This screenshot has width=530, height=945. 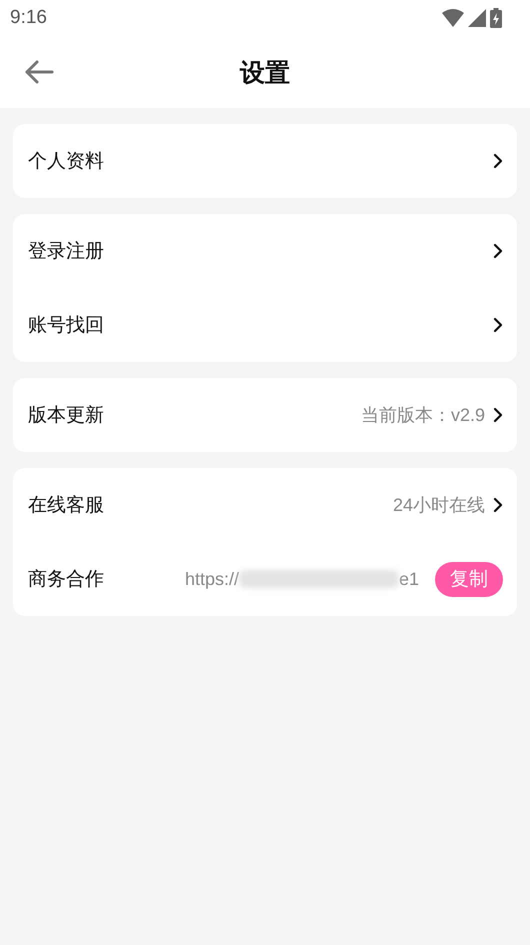 What do you see at coordinates (265, 72) in the screenshot?
I see `page-title: 设置` at bounding box center [265, 72].